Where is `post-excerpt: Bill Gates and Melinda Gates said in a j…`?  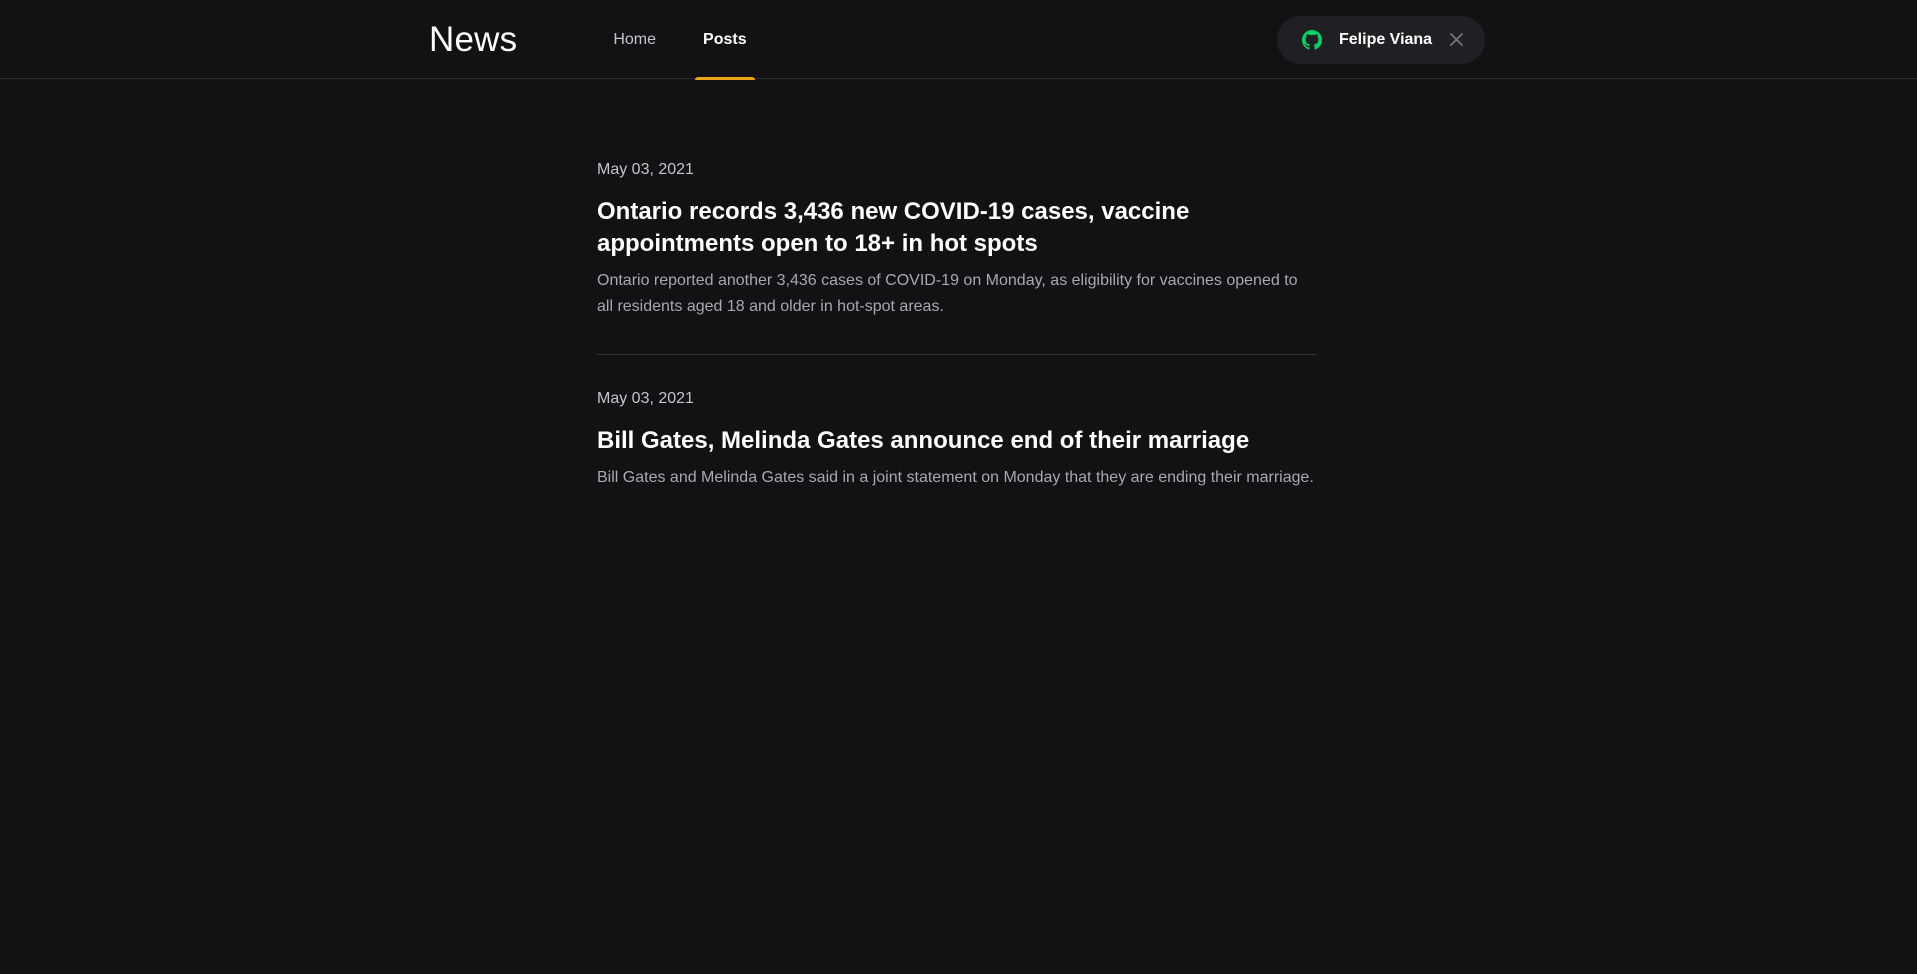 post-excerpt: Bill Gates and Melinda Gates said in a j… is located at coordinates (955, 477).